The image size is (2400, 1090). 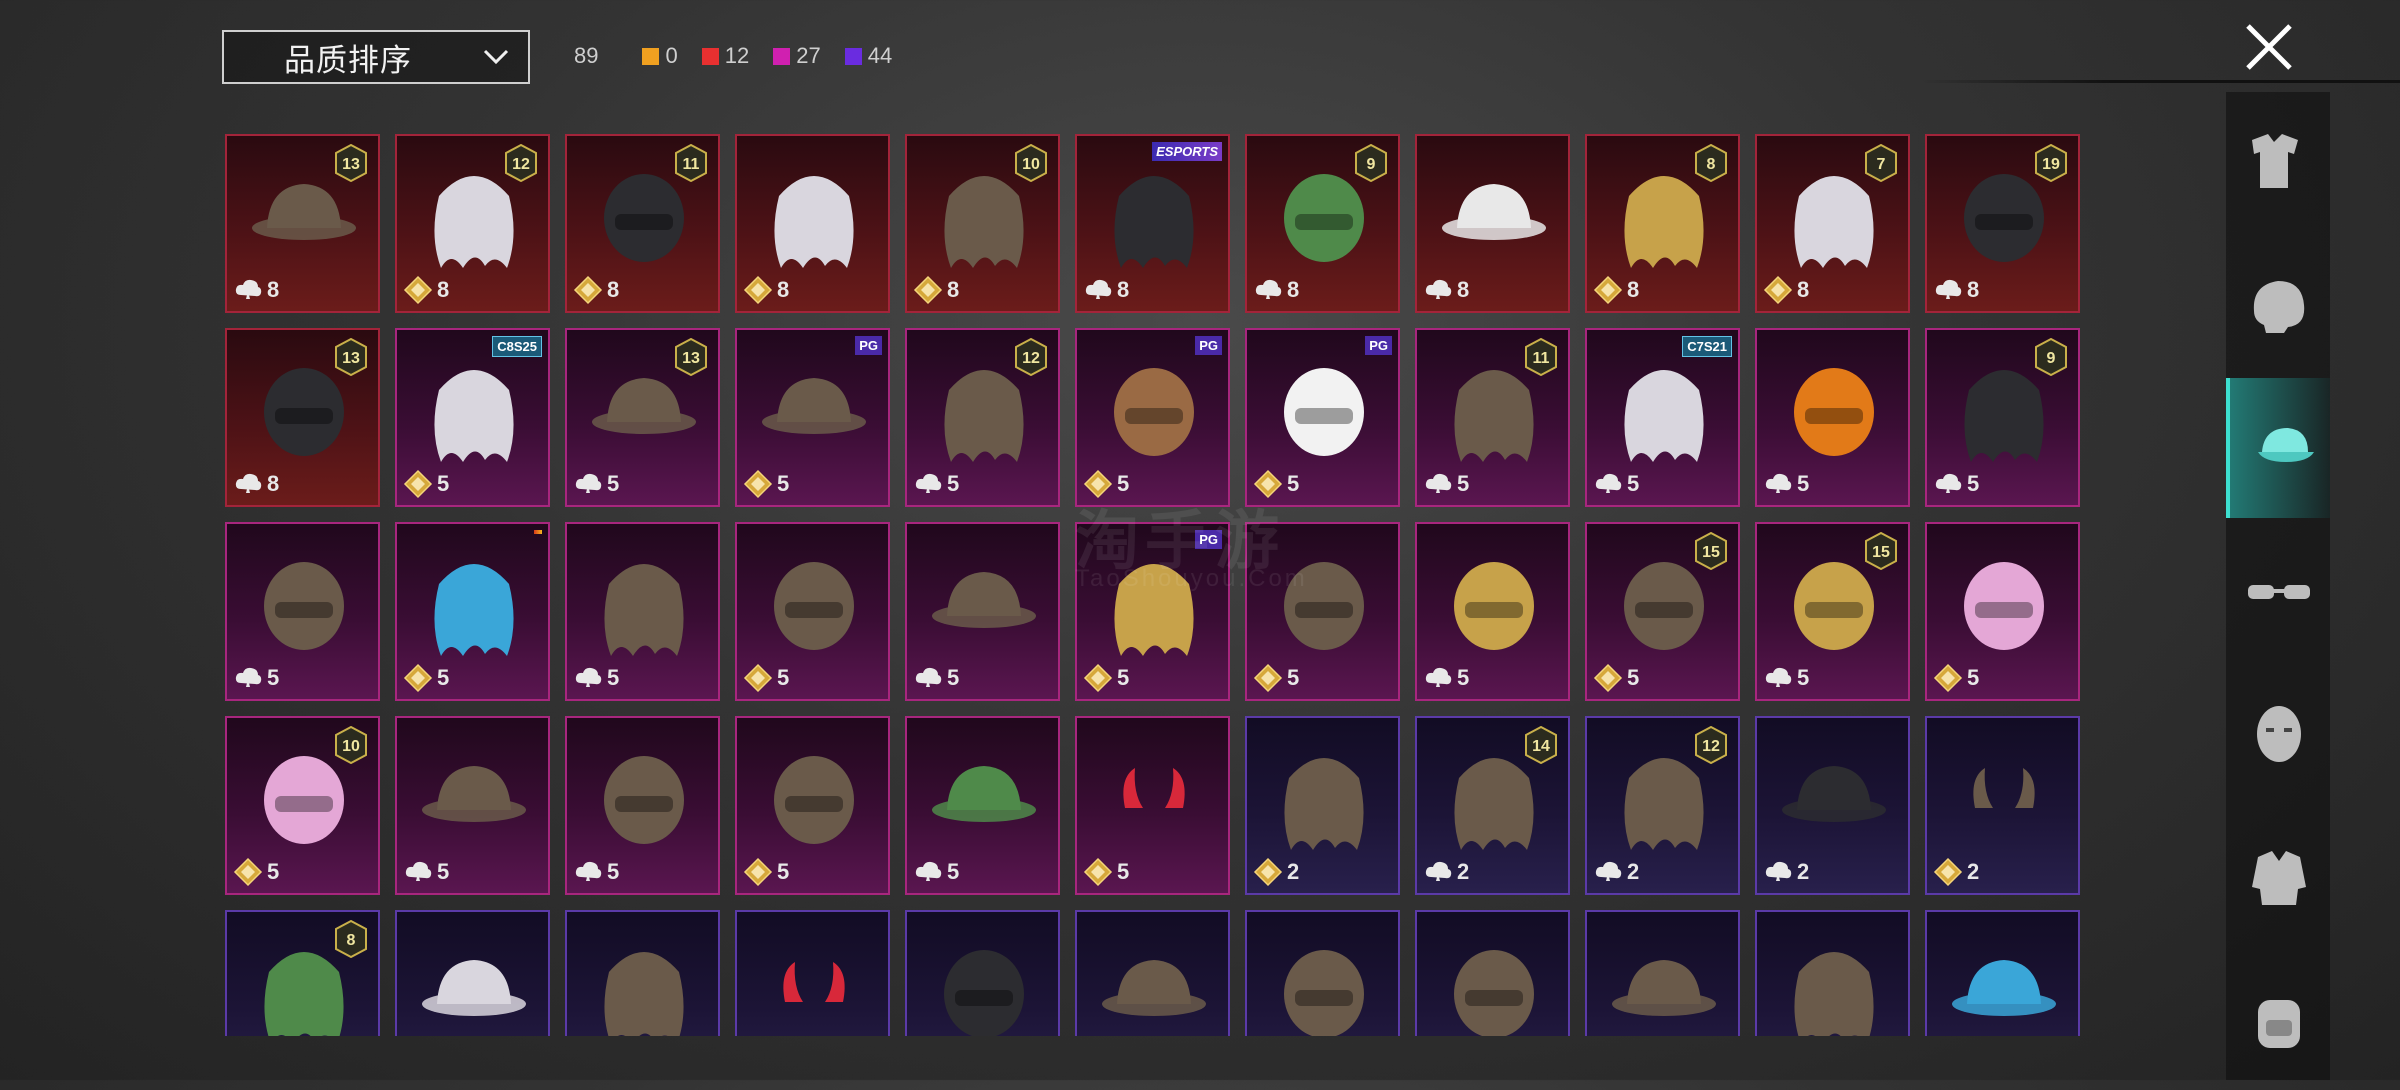 I want to click on item-card: C8S25 5, so click(x=472, y=417).